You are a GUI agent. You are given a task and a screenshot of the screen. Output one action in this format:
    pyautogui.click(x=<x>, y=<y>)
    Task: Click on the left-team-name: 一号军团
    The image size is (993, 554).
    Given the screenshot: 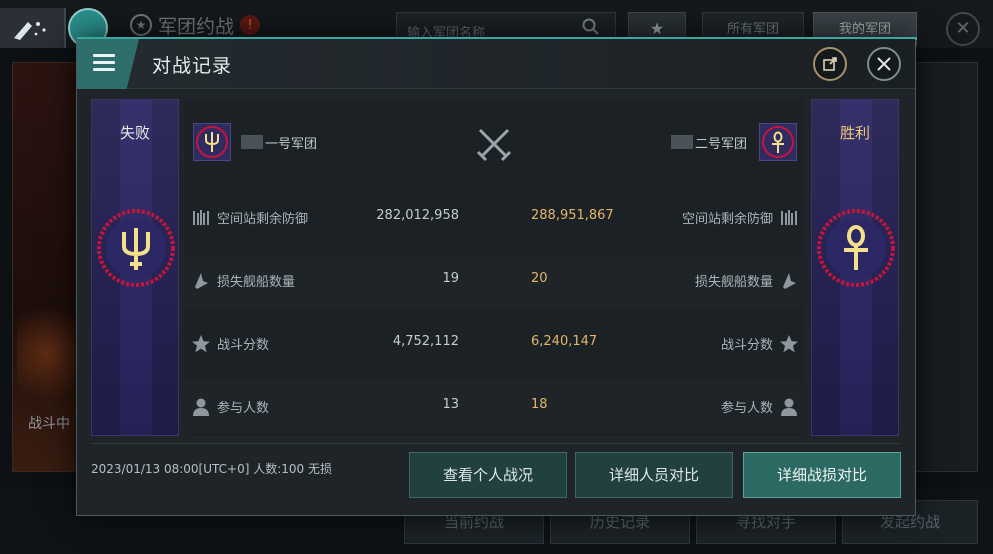 What is the action you would take?
    pyautogui.click(x=291, y=144)
    